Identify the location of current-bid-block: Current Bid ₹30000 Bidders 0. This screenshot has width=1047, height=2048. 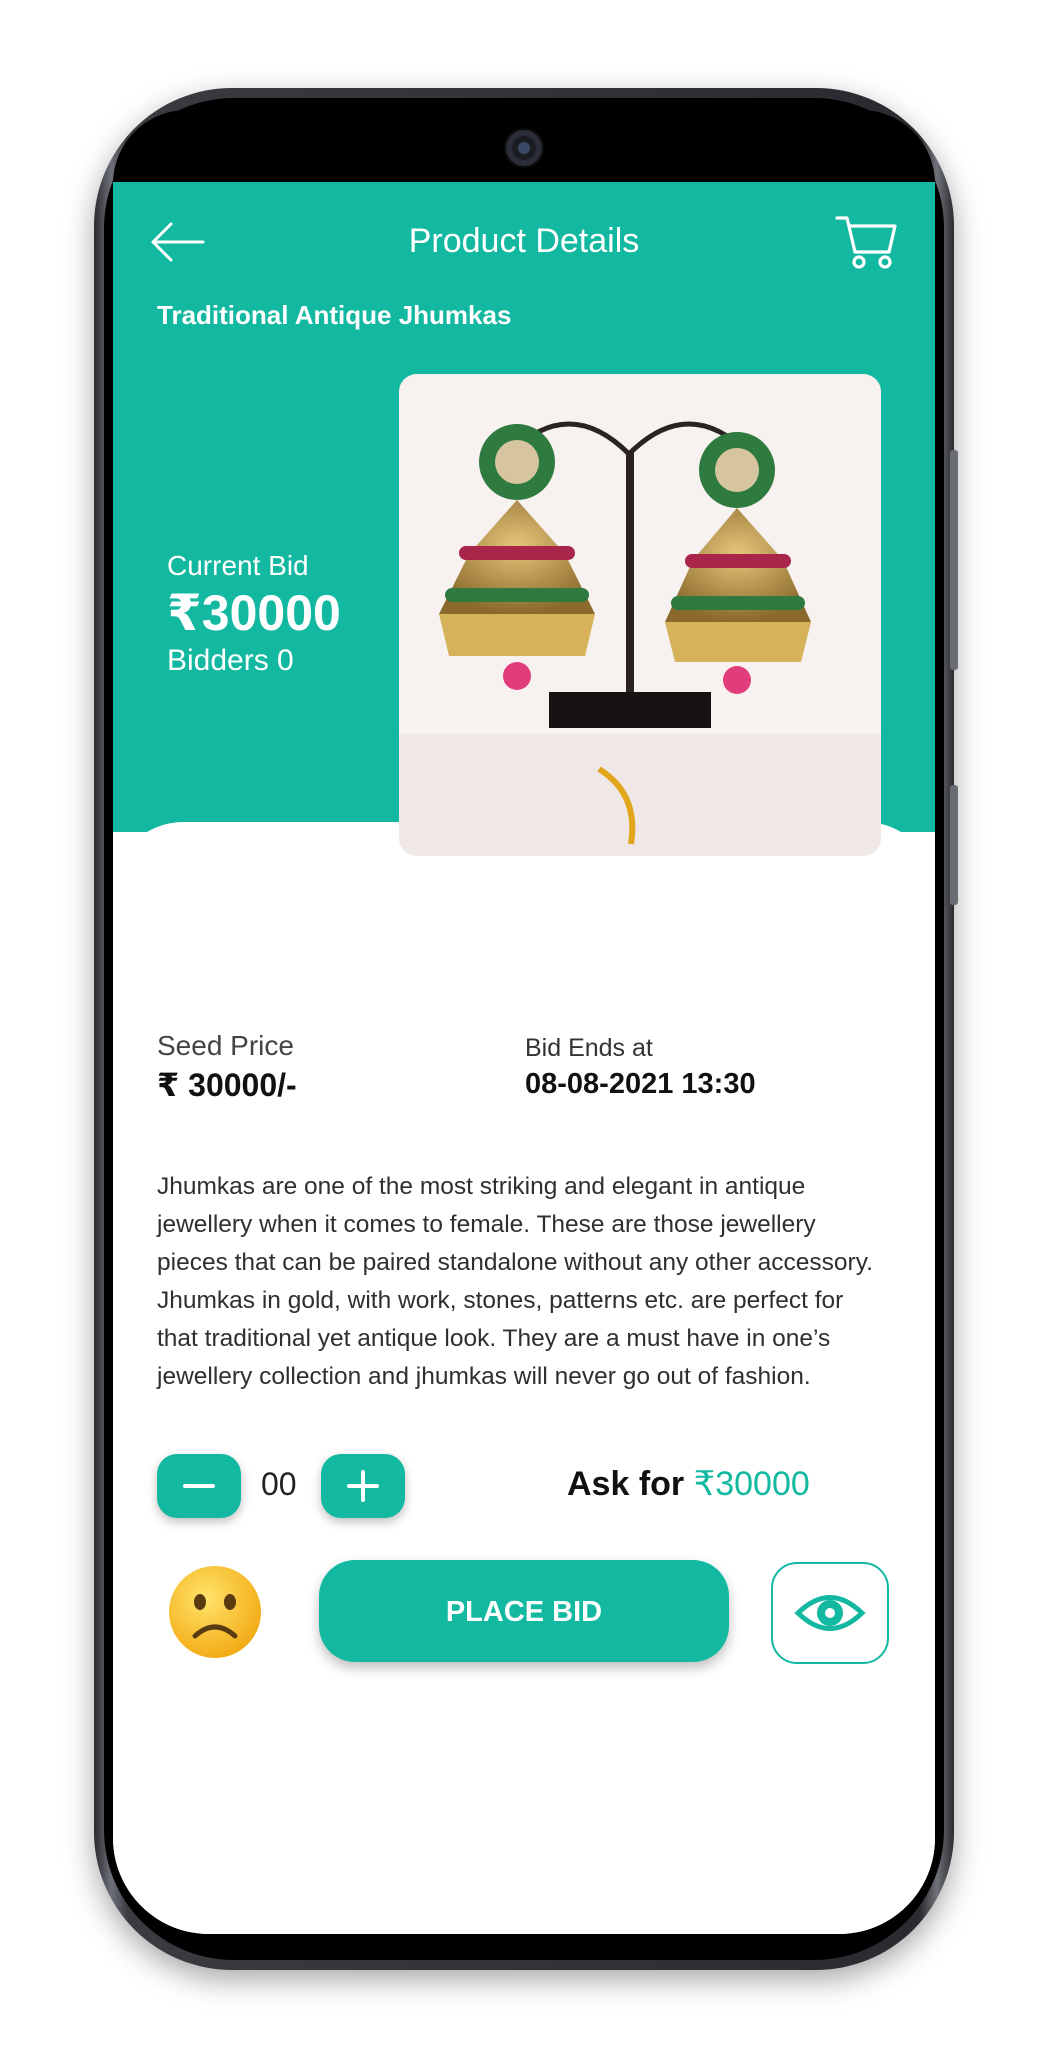
(254, 614).